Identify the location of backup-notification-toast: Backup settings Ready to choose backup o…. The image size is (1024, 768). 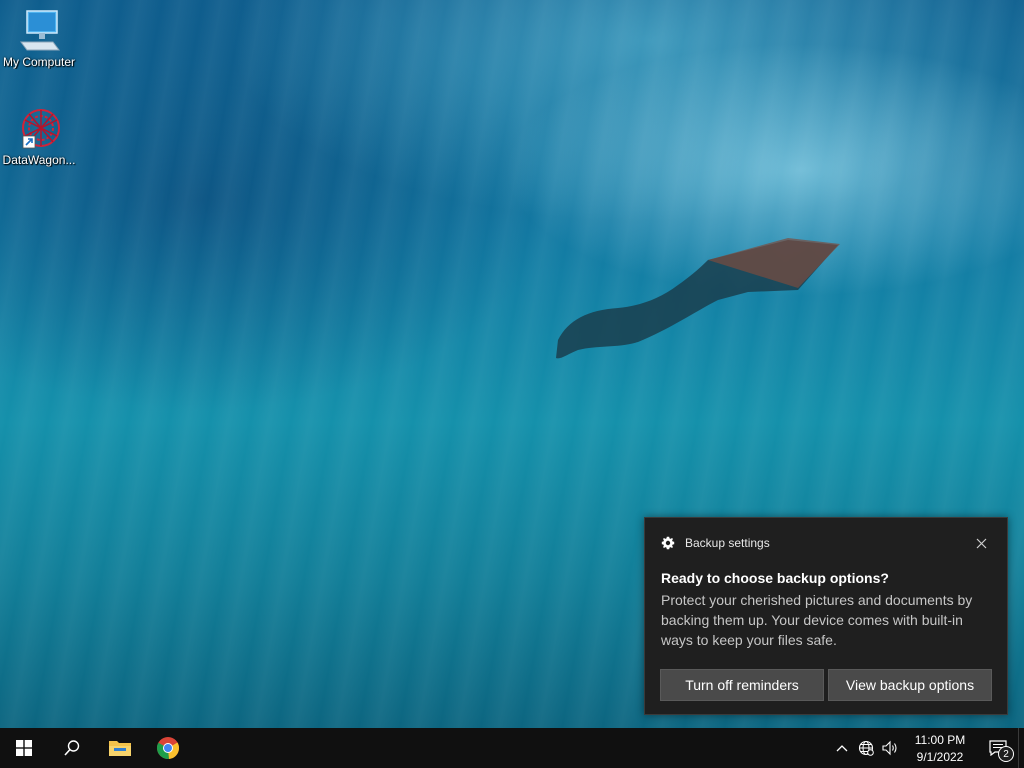
(826, 616).